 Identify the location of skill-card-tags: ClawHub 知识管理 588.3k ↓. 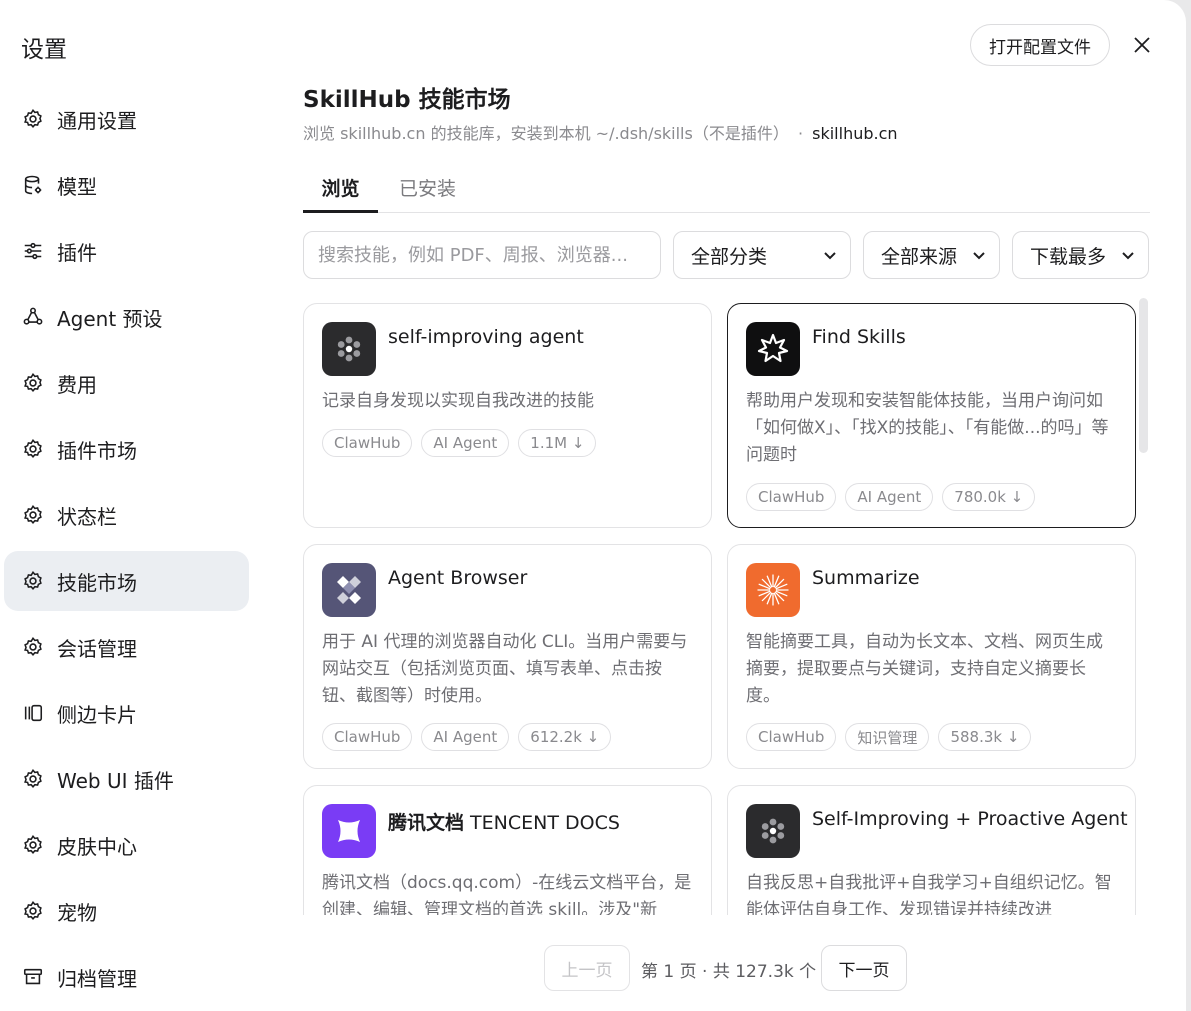
(889, 737).